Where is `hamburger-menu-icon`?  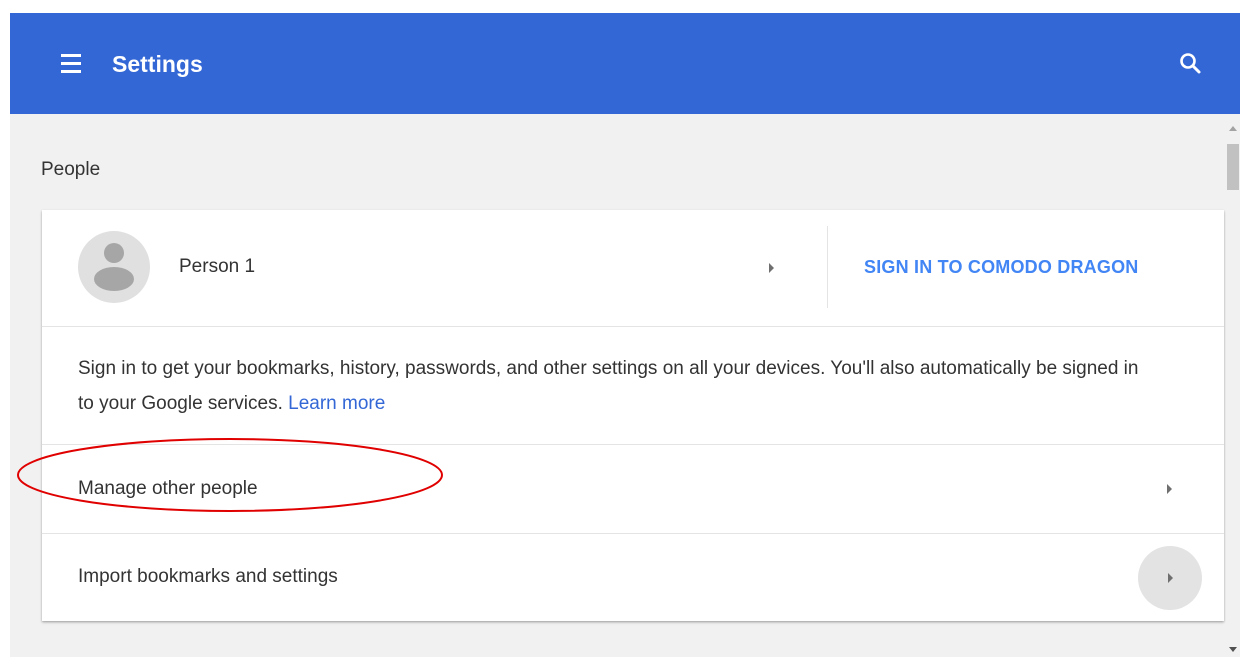 hamburger-menu-icon is located at coordinates (71, 64).